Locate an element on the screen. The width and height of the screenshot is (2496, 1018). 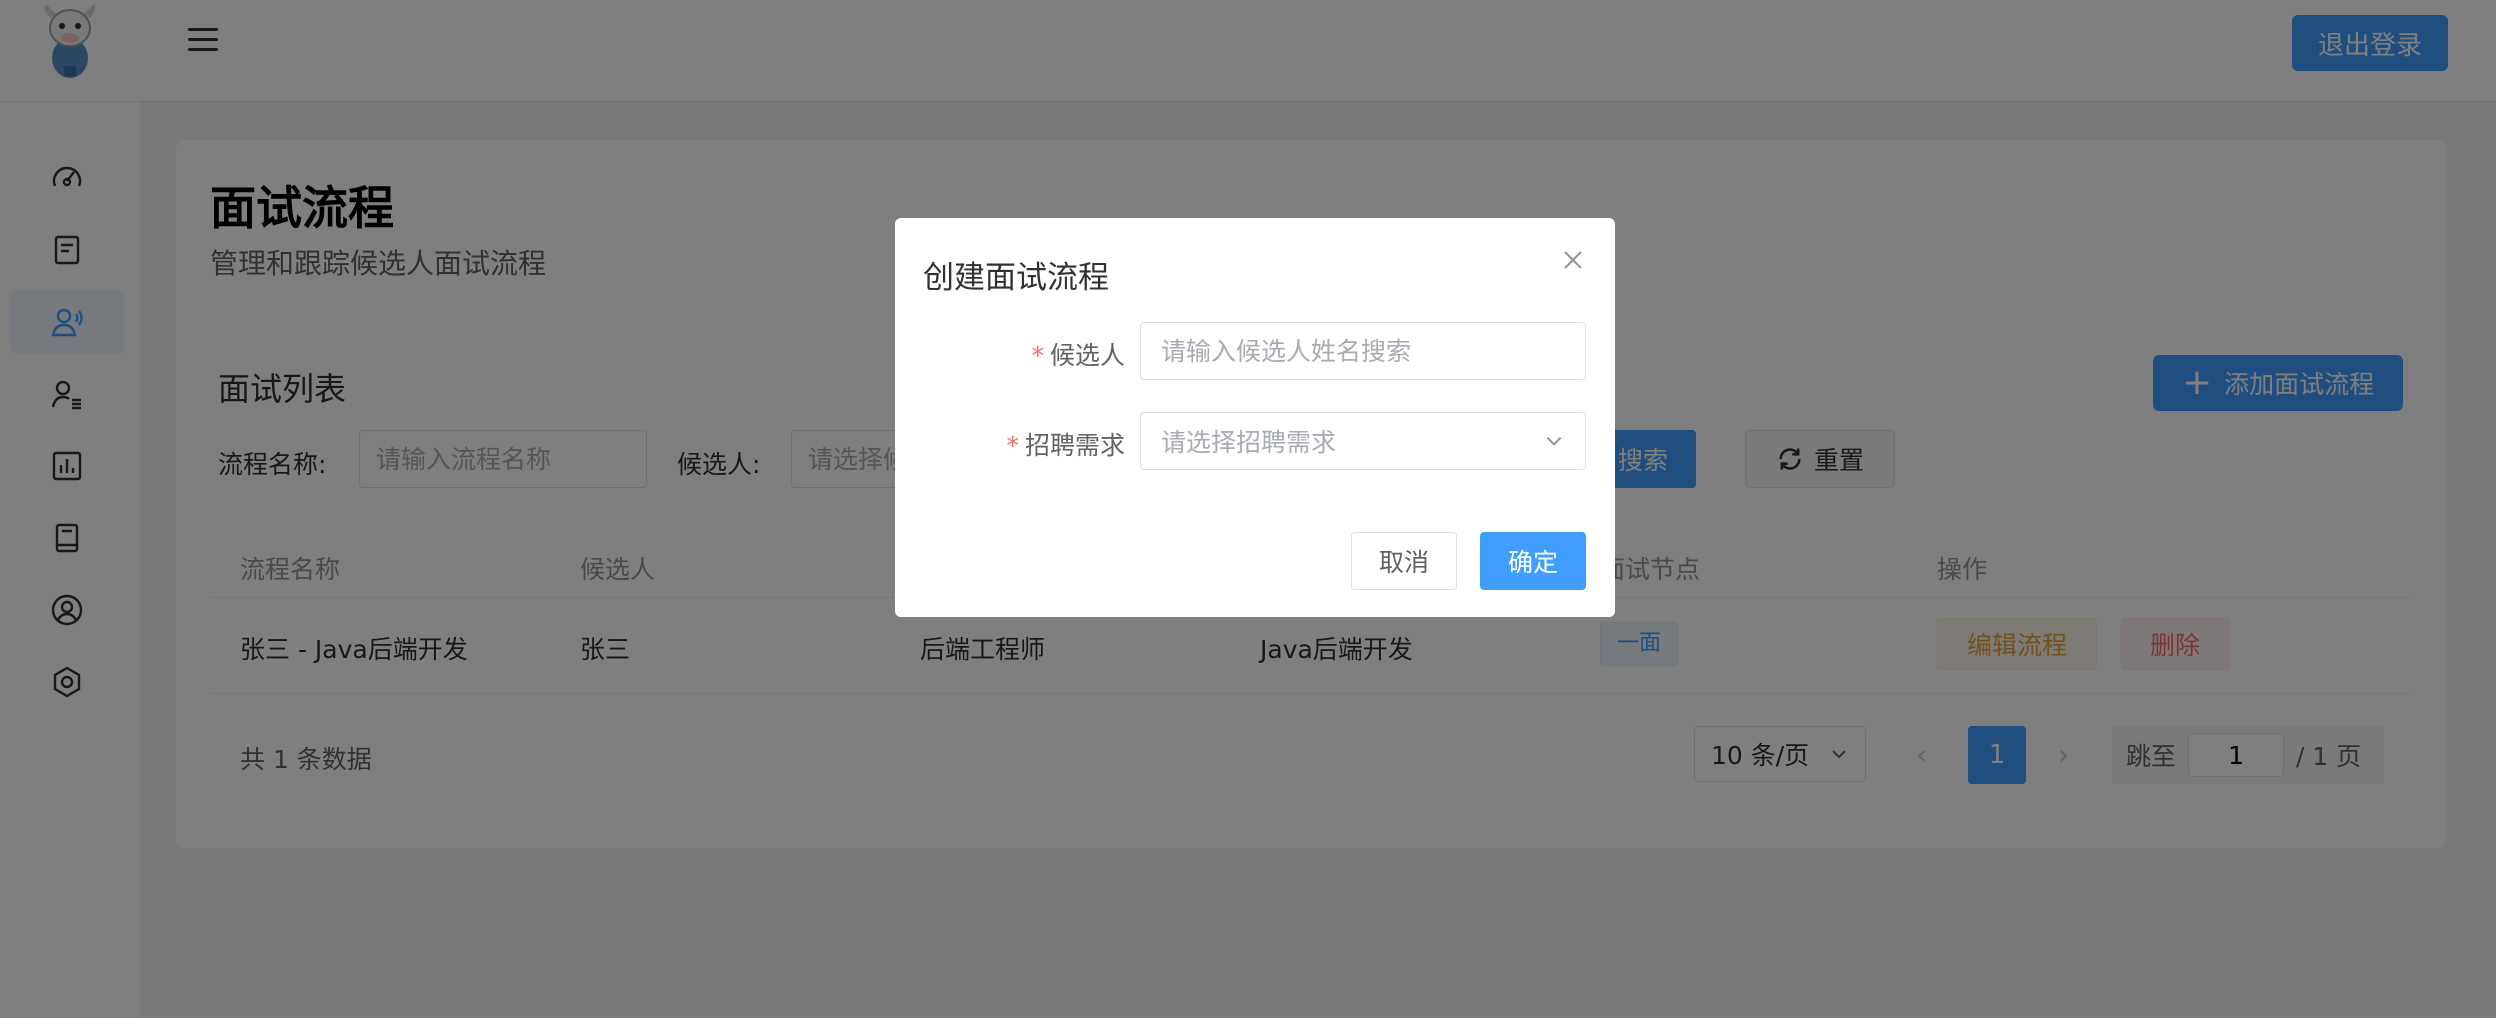
requirement-placeholder: 请选择招聘需求 is located at coordinates (1249, 442).